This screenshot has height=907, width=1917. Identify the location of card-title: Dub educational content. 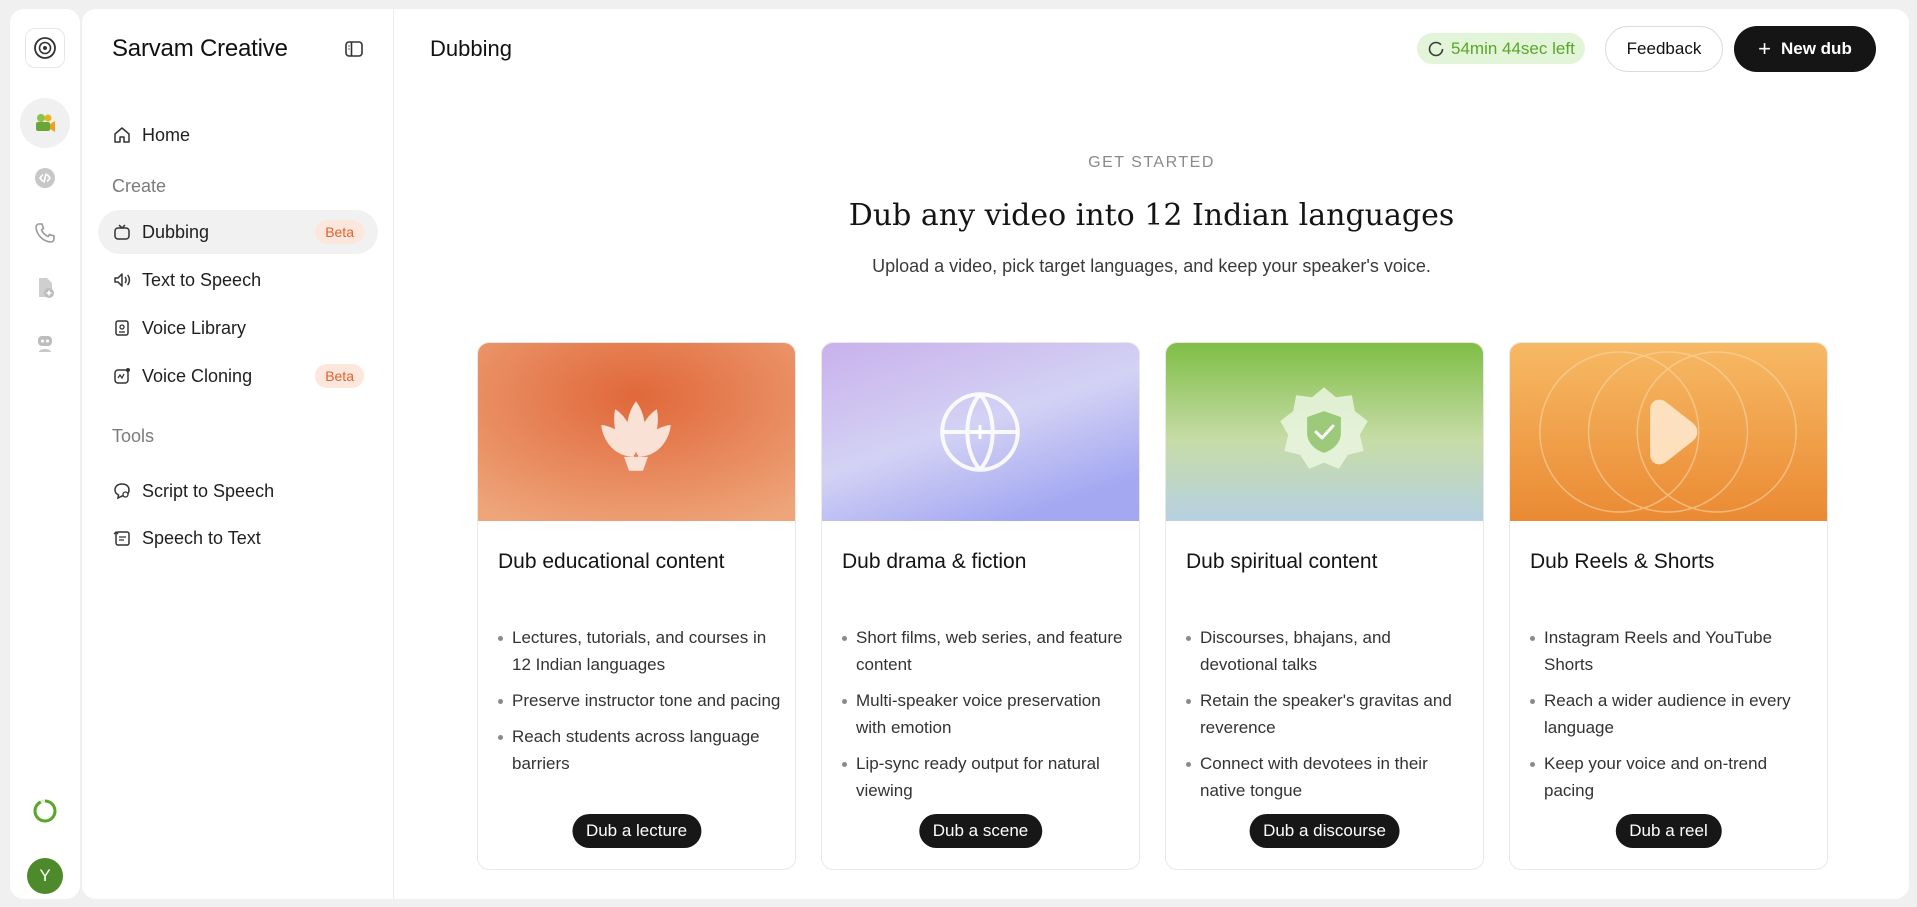
(611, 561).